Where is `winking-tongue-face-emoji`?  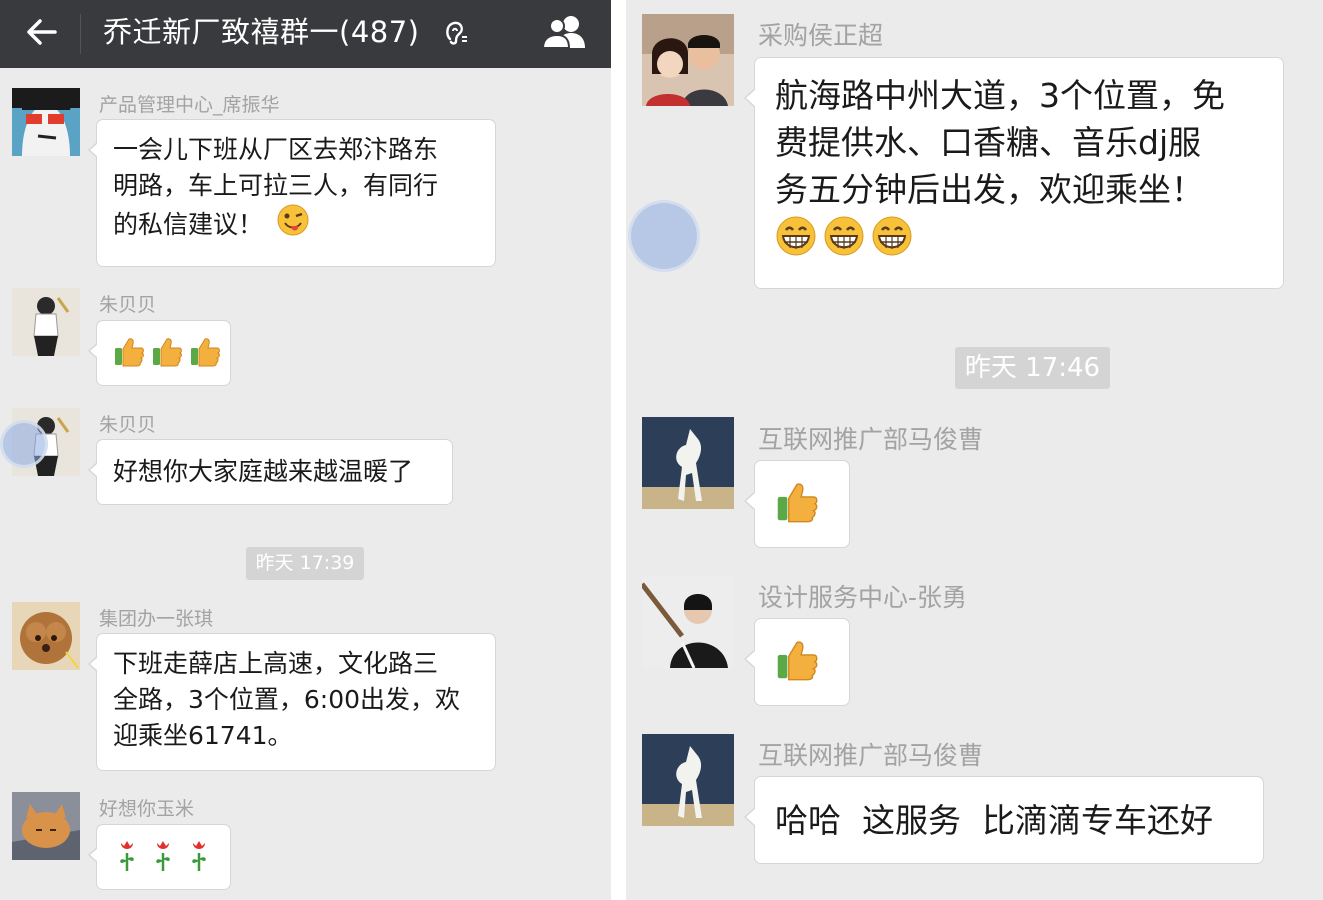 winking-tongue-face-emoji is located at coordinates (293, 225).